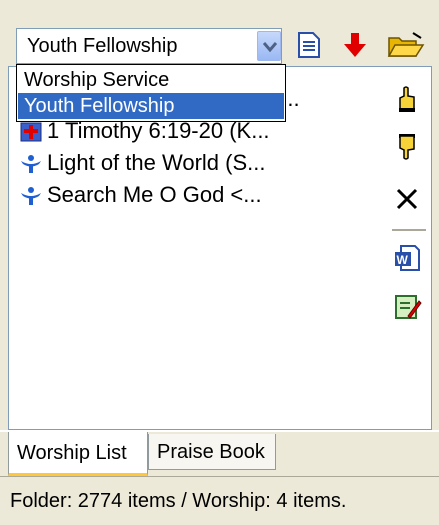 This screenshot has height=525, width=439. Describe the element at coordinates (409, 230) in the screenshot. I see `toolbar-separator` at that location.